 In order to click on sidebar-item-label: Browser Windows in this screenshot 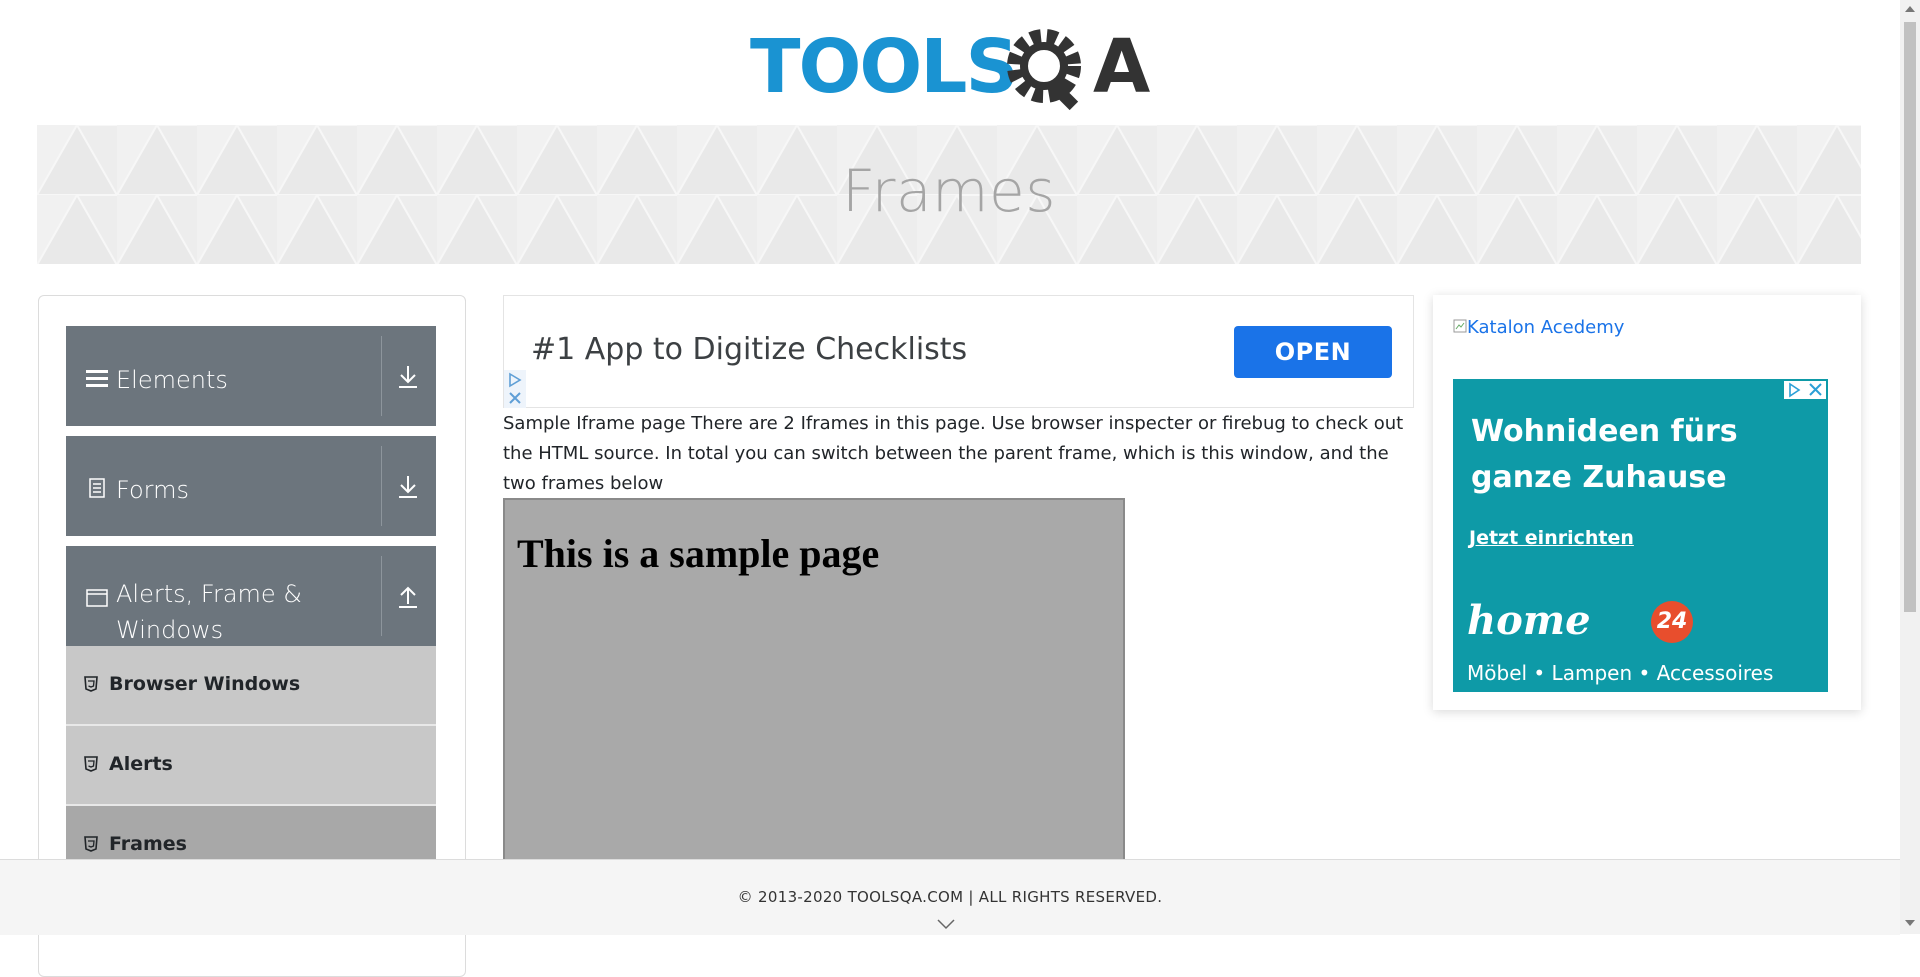, I will do `click(205, 684)`.